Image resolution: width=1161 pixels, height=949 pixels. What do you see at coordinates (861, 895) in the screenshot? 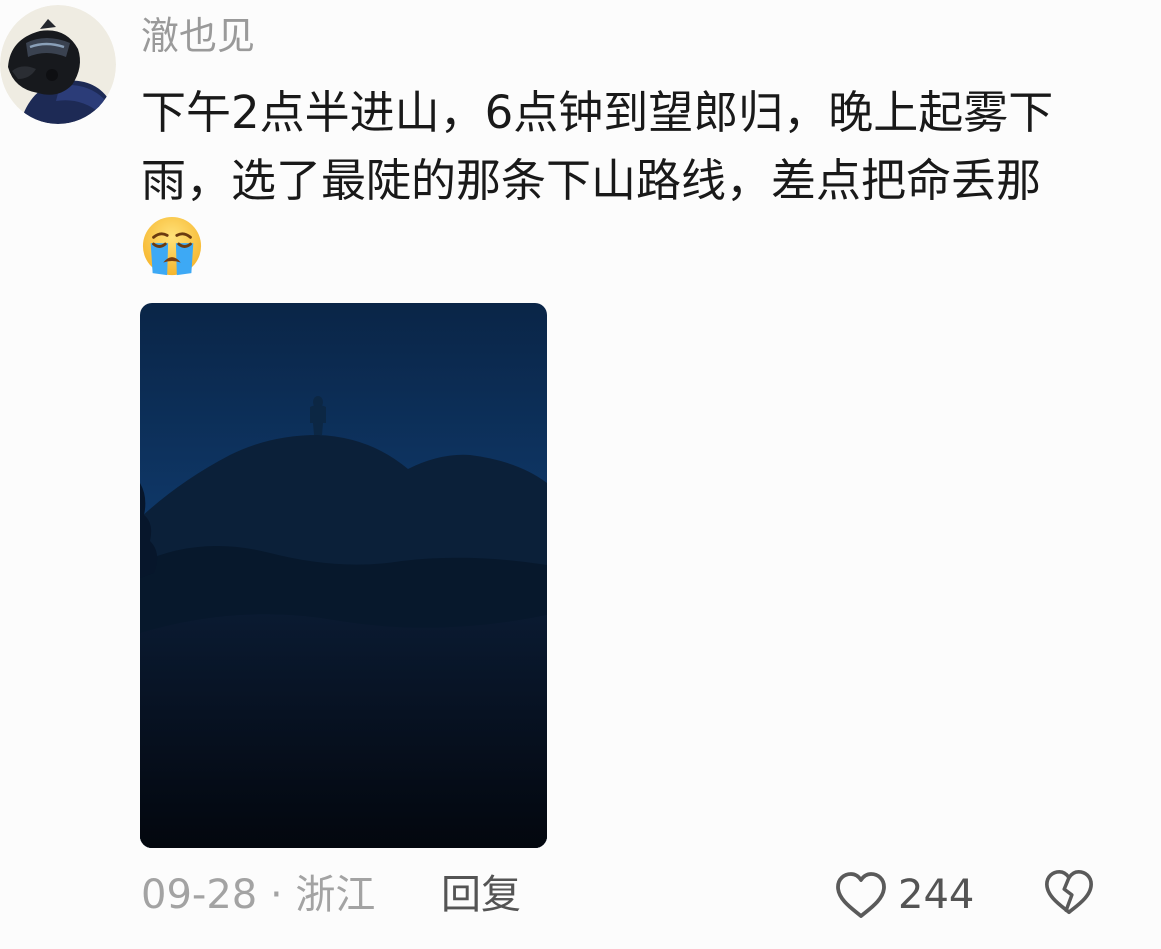
I see `heart-outline-icon` at bounding box center [861, 895].